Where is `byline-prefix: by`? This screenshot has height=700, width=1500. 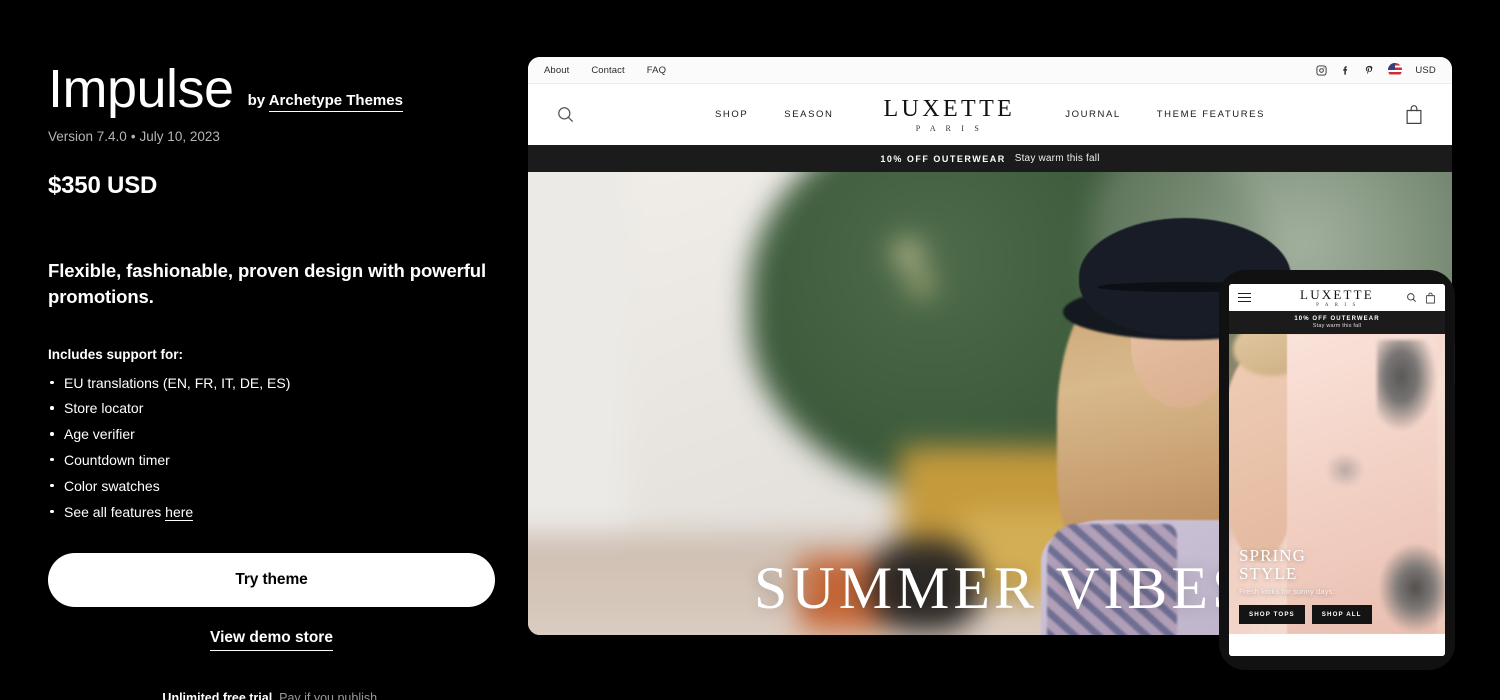
byline-prefix: by is located at coordinates (258, 100).